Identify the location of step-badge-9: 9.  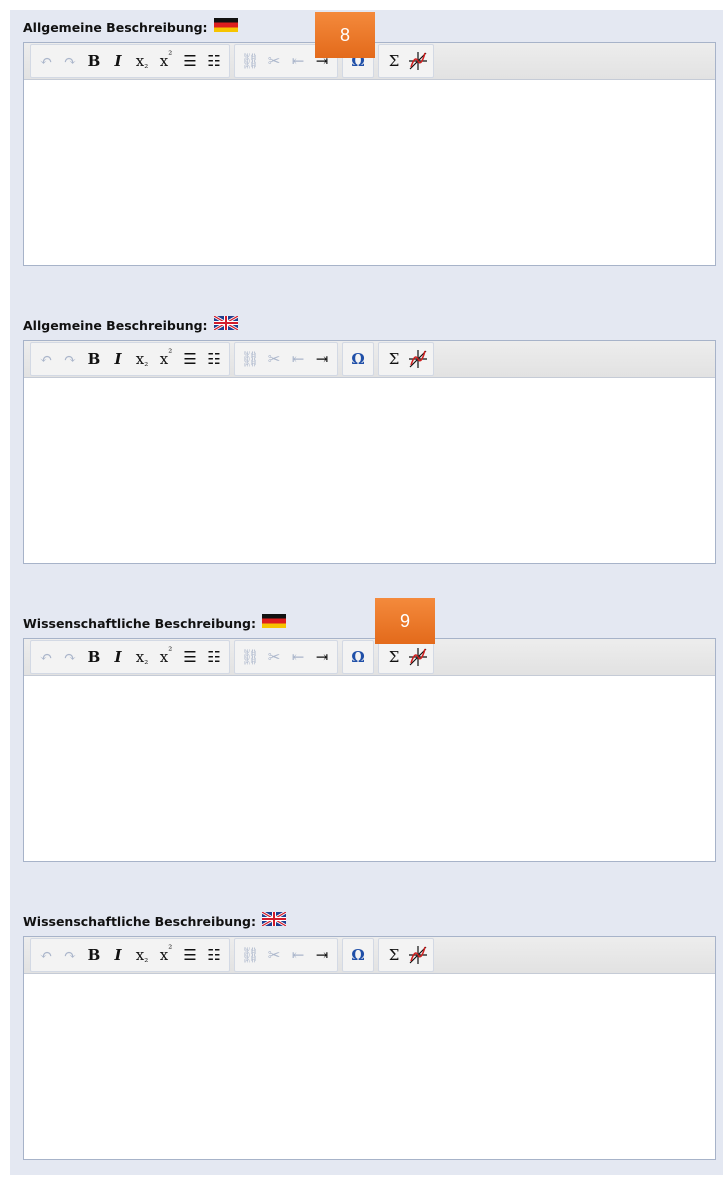
(405, 621).